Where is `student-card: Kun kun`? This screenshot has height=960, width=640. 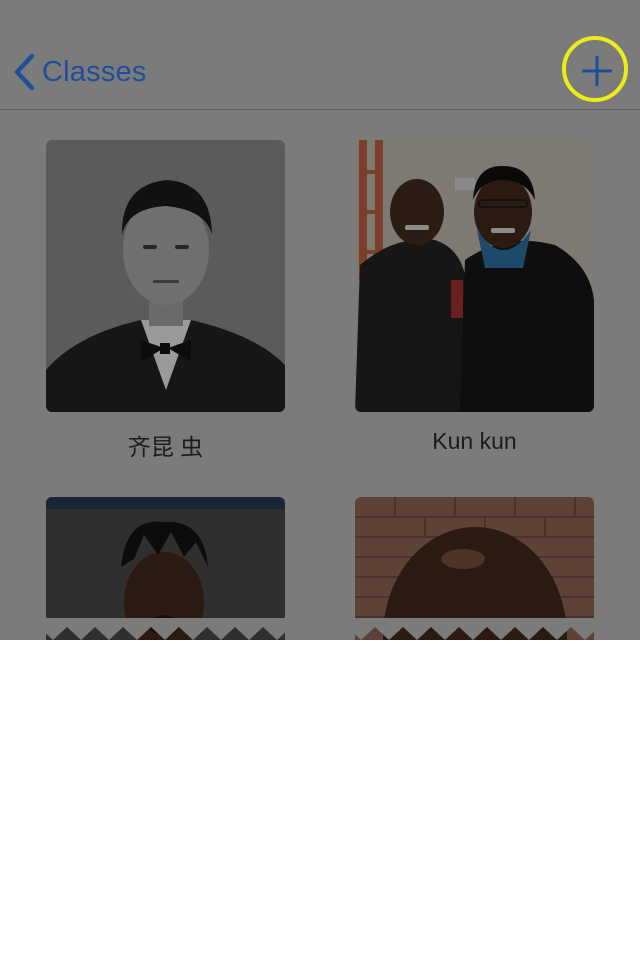 student-card: Kun kun is located at coordinates (474, 297).